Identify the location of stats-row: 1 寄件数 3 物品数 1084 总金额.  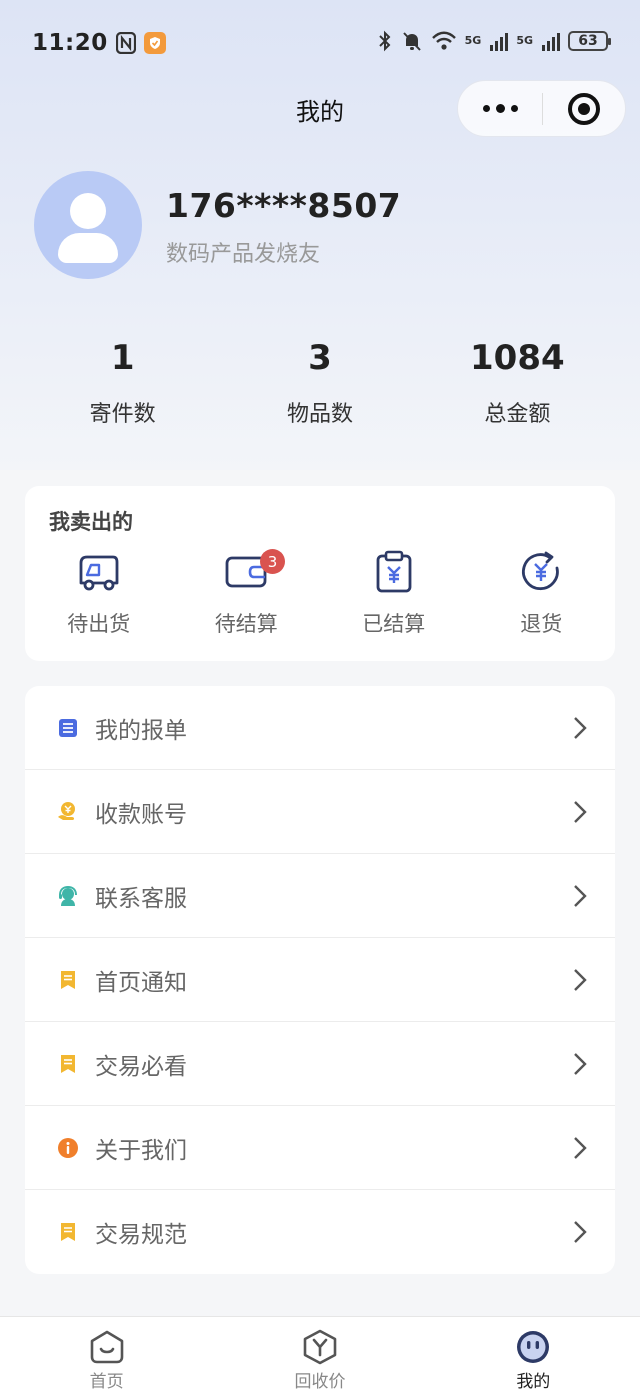
(320, 382).